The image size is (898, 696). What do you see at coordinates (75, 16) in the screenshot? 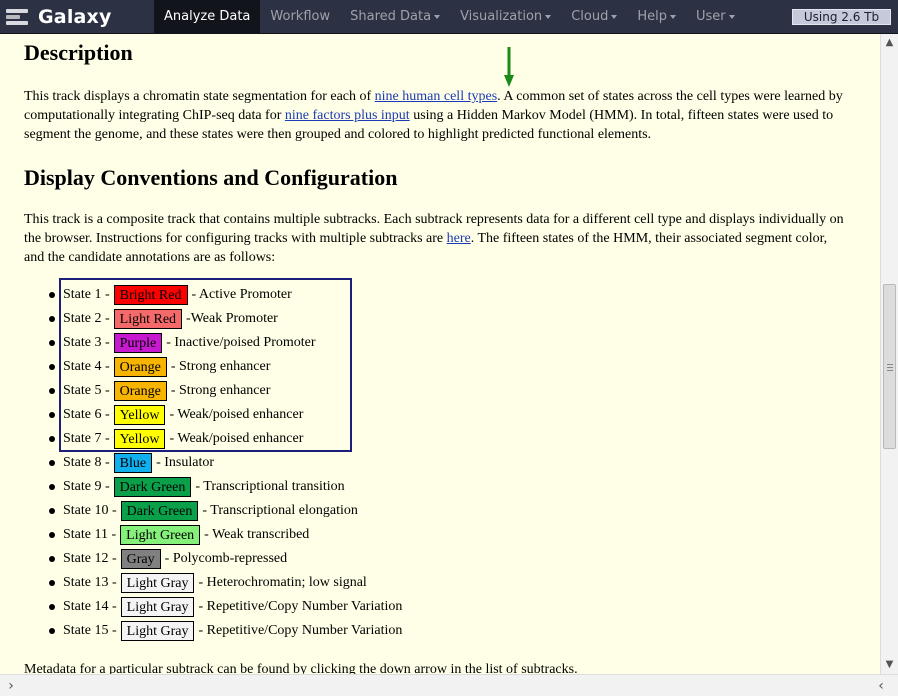
I see `brand-name: Galaxy` at bounding box center [75, 16].